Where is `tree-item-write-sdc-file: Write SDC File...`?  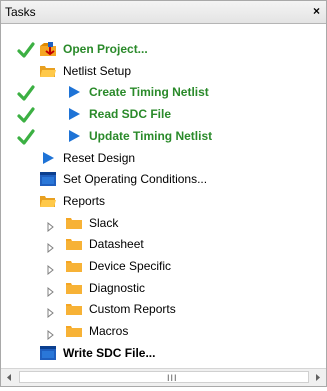 tree-item-write-sdc-file: Write SDC File... is located at coordinates (163, 354).